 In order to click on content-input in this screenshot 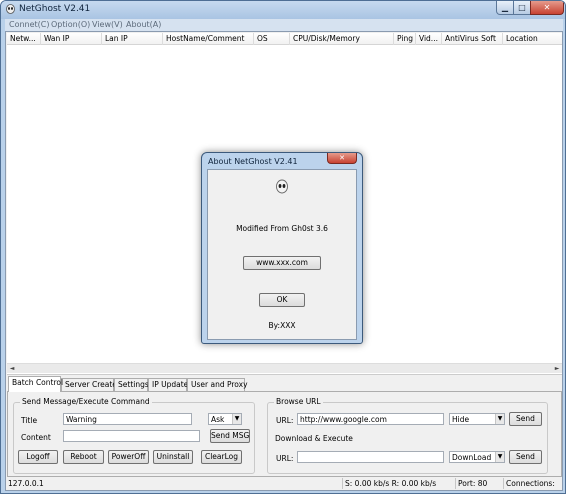, I will do `click(131, 436)`.